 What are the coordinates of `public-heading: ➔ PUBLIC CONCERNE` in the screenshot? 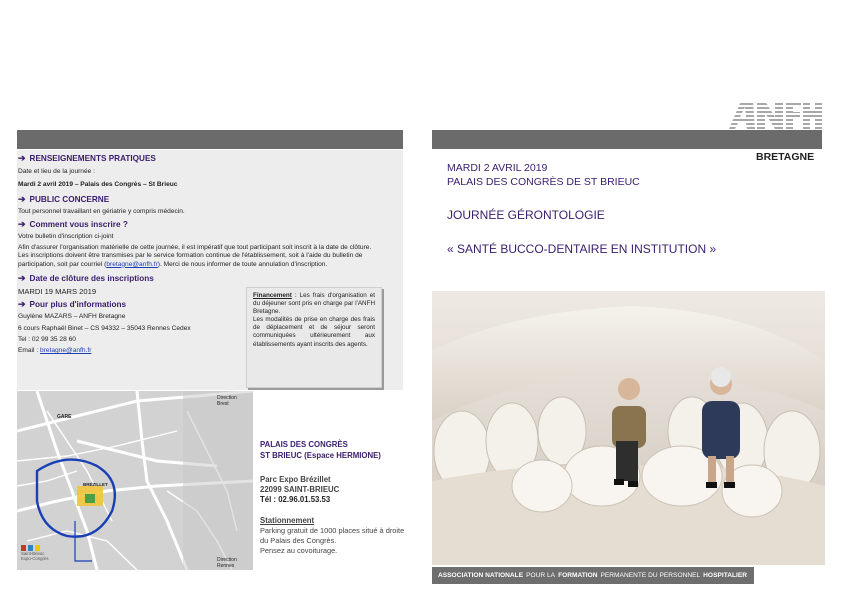 It's located at (64, 198).